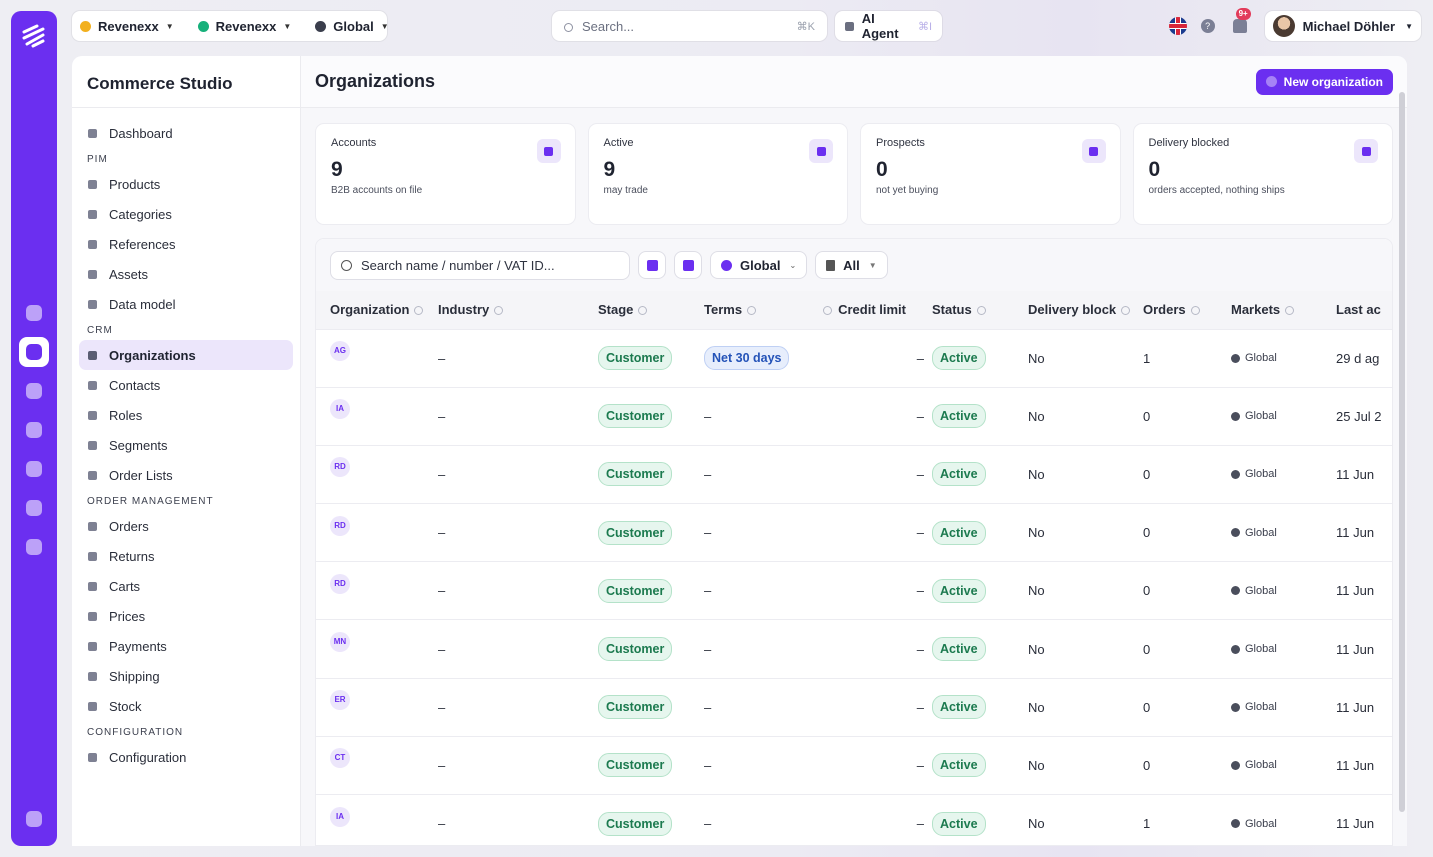 The width and height of the screenshot is (1433, 857). What do you see at coordinates (34, 819) in the screenshot?
I see `rail-settings-icon` at bounding box center [34, 819].